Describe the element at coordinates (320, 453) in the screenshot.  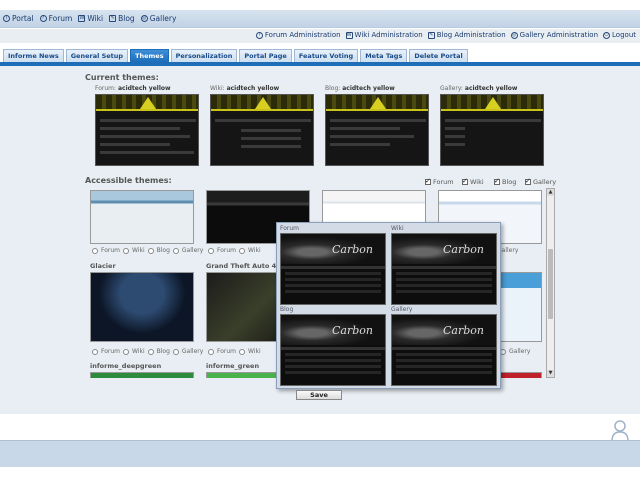
I see `footer-bar` at that location.